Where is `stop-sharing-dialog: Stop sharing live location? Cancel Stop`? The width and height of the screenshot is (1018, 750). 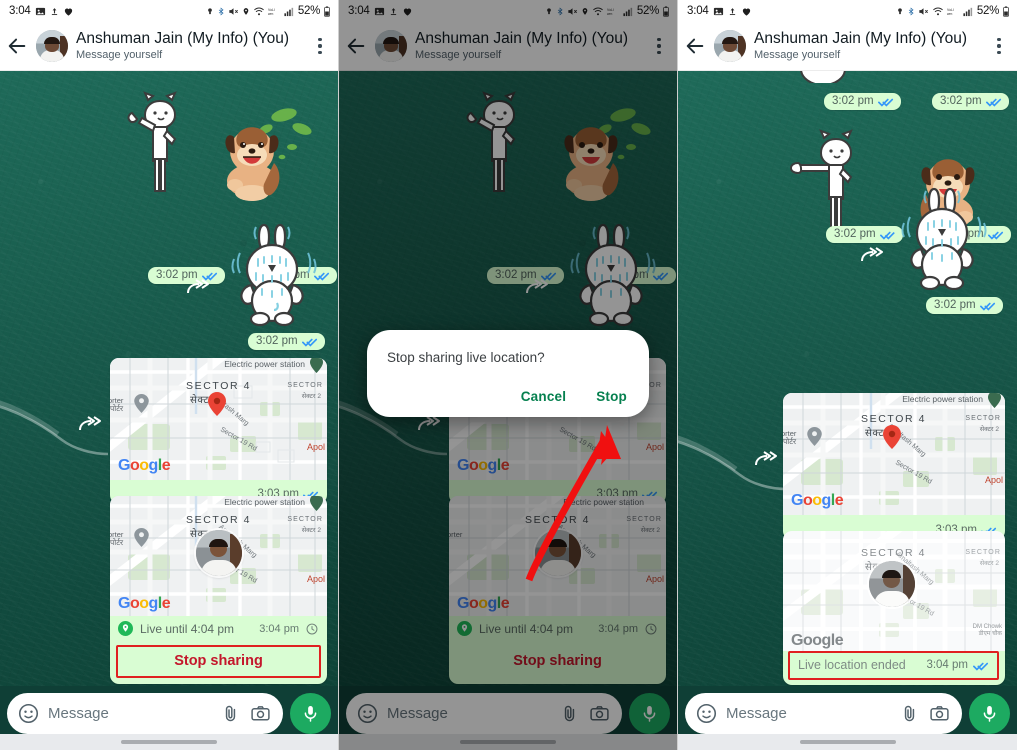
stop-sharing-dialog: Stop sharing live location? Cancel Stop is located at coordinates (508, 373).